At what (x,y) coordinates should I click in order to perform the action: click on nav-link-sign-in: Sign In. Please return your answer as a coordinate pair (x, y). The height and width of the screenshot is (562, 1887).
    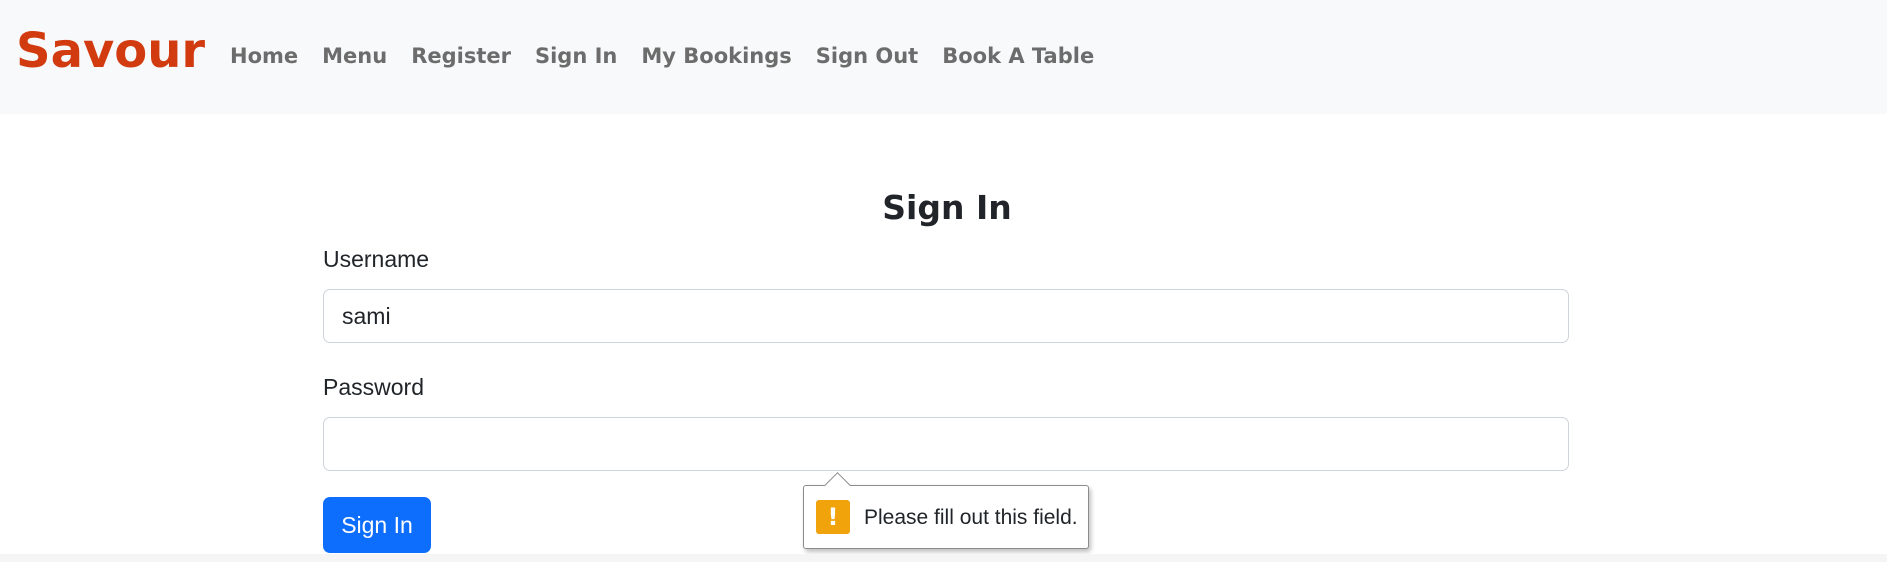
    Looking at the image, I should click on (576, 56).